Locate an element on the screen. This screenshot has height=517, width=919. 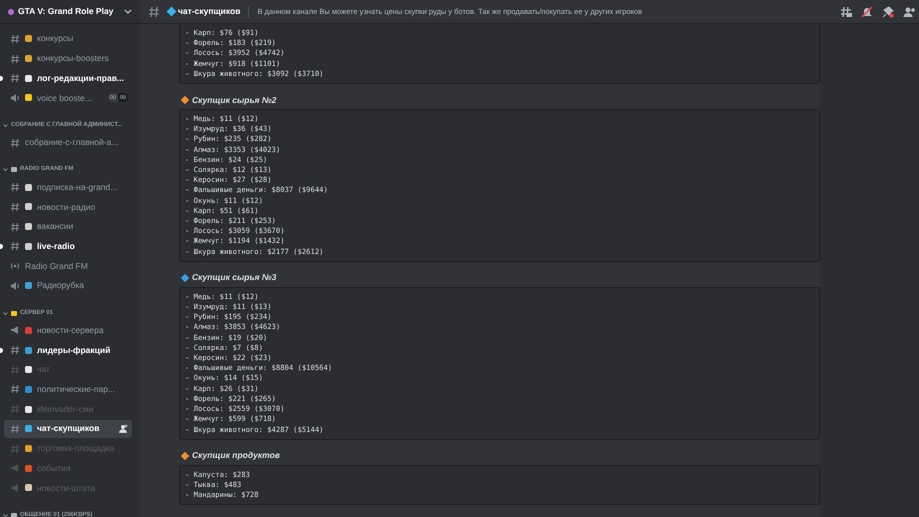
channel-item: конкурсы is located at coordinates (68, 39).